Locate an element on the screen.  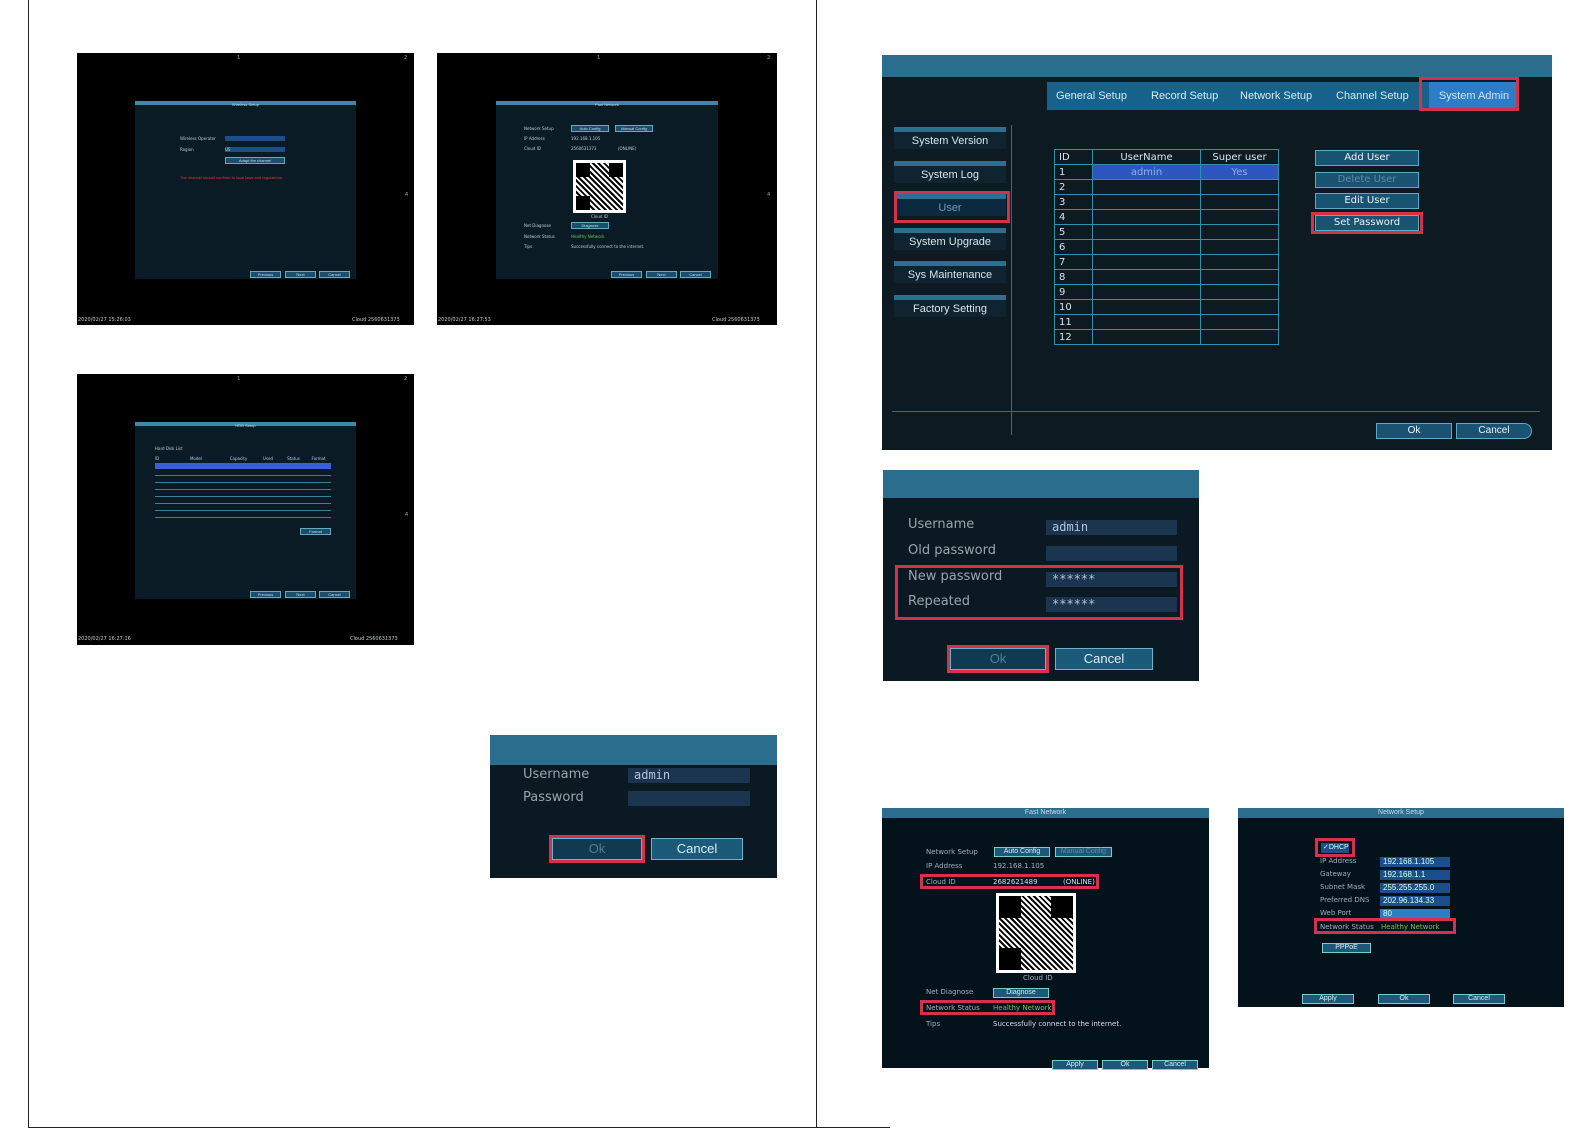
pppoe-button: PPPoE is located at coordinates (1346, 948).